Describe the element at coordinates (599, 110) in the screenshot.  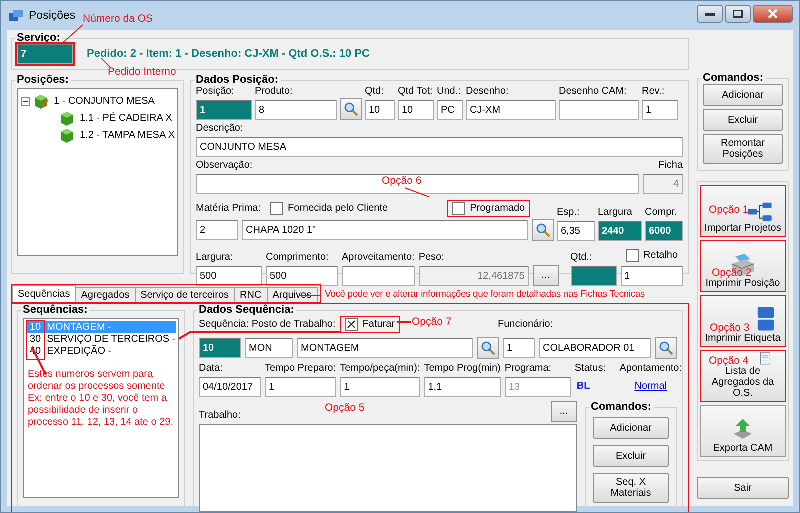
I see `cam-drawing-field` at that location.